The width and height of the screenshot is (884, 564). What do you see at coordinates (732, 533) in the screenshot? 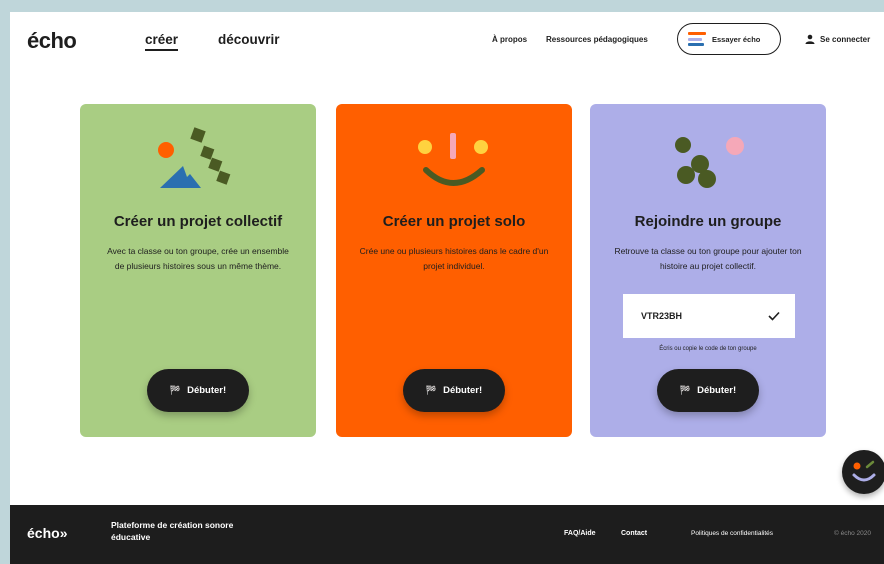
I see `footer-privacy-link: Politiques de confidentialités` at bounding box center [732, 533].